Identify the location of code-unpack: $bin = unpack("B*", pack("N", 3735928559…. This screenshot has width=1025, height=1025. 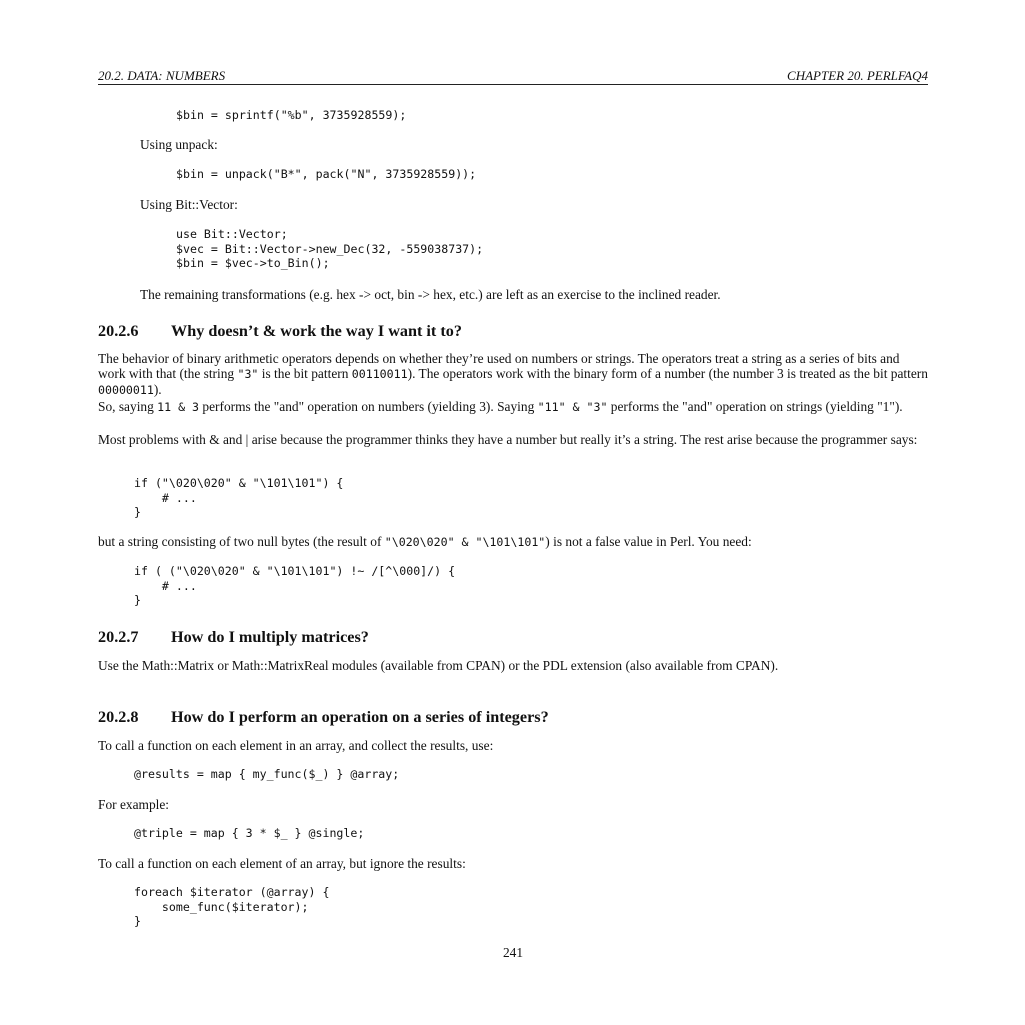
(326, 174).